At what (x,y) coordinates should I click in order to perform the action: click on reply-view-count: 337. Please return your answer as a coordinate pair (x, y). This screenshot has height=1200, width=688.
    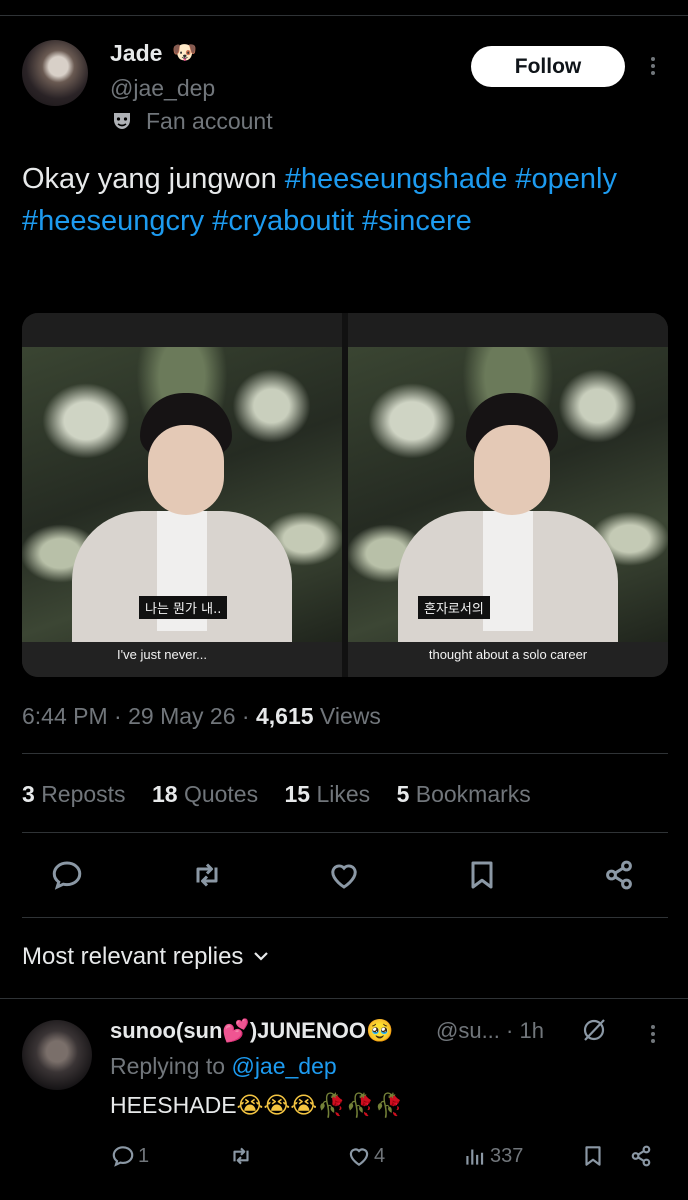
    Looking at the image, I should click on (507, 1155).